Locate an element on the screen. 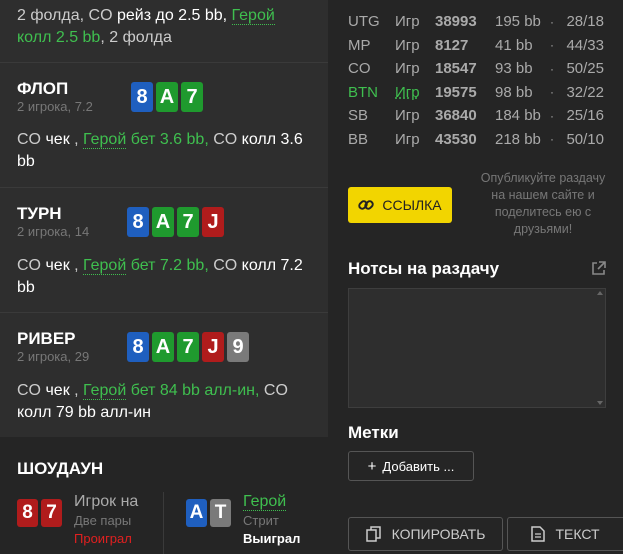 This screenshot has width=623, height=554. vpip-pfr: 50/10 is located at coordinates (585, 139).